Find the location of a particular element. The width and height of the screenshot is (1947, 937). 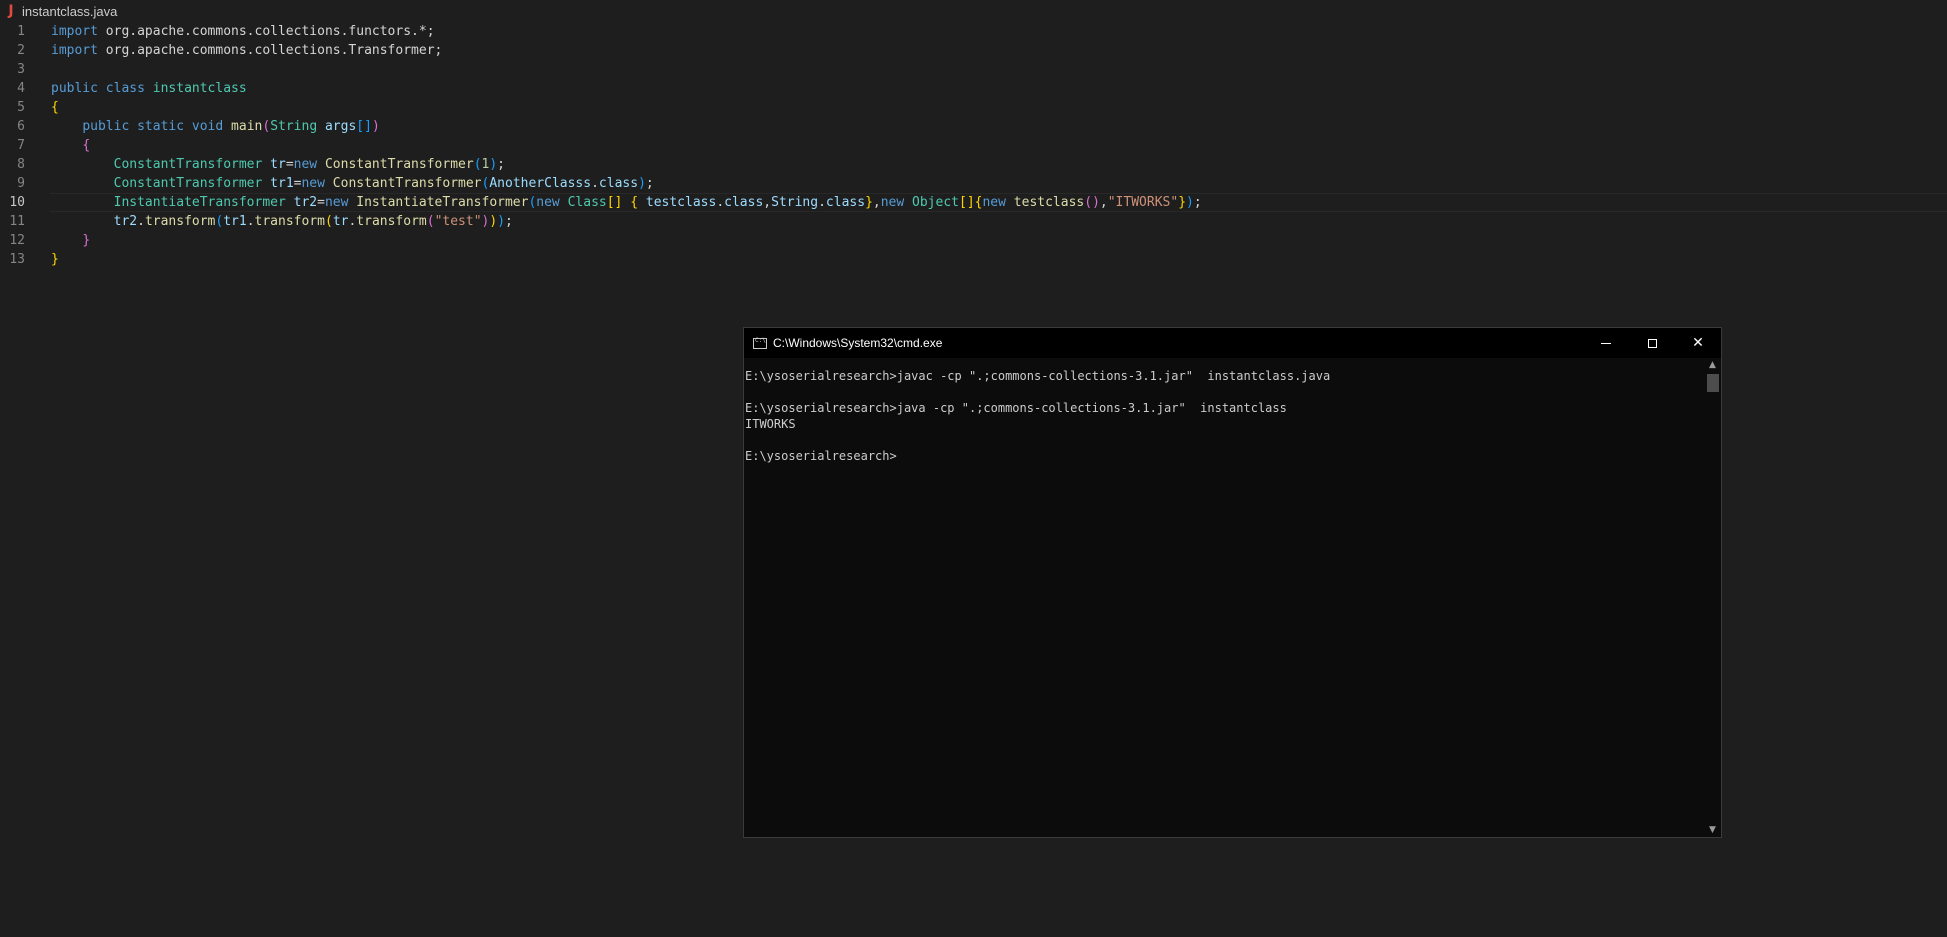

code-token: Class is located at coordinates (587, 202).